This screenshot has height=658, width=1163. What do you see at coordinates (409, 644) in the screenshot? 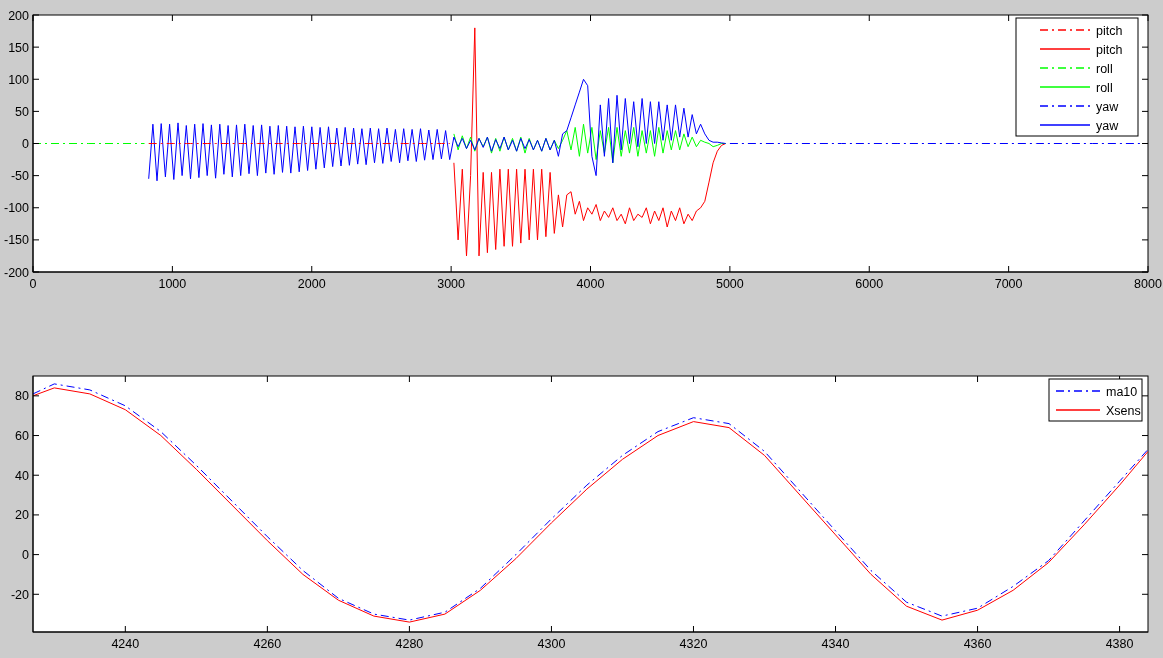
I see `tick-label: 4280` at bounding box center [409, 644].